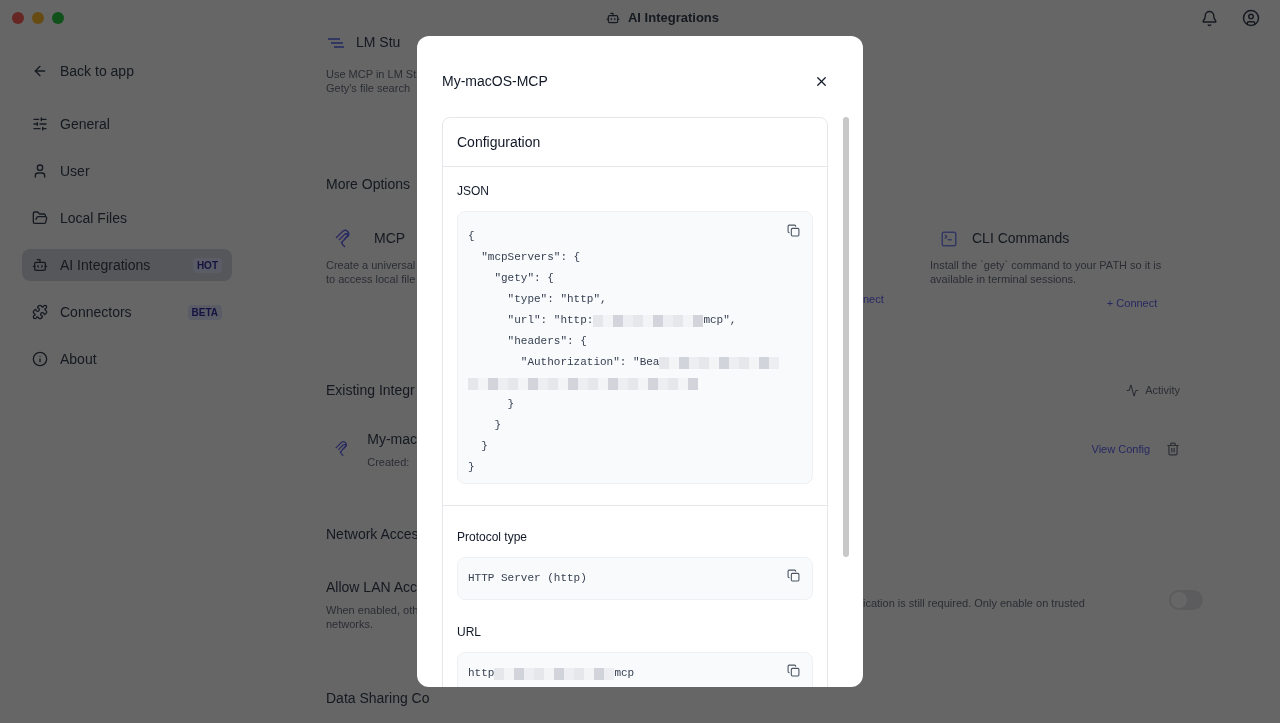 The width and height of the screenshot is (1280, 723). What do you see at coordinates (481, 674) in the screenshot?
I see `code-text: http` at bounding box center [481, 674].